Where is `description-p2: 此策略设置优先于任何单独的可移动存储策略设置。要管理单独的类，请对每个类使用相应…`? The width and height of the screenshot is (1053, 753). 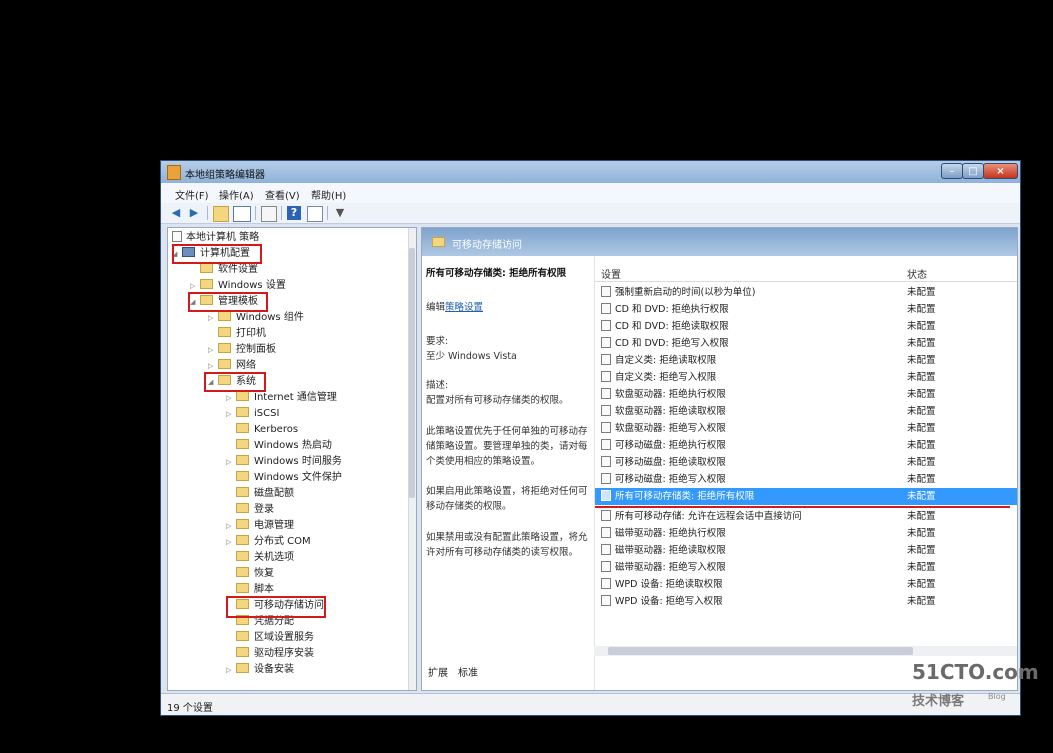
description-p2: 此策略设置优先于任何单独的可移动存储策略设置。要管理单独的类，请对每个类使用相应… is located at coordinates (507, 446).